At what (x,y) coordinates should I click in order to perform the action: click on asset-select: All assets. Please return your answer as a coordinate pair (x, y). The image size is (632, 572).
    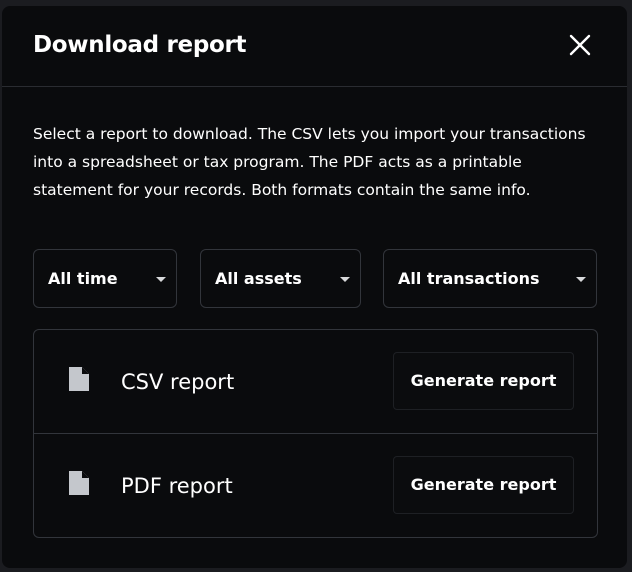
    Looking at the image, I should click on (280, 278).